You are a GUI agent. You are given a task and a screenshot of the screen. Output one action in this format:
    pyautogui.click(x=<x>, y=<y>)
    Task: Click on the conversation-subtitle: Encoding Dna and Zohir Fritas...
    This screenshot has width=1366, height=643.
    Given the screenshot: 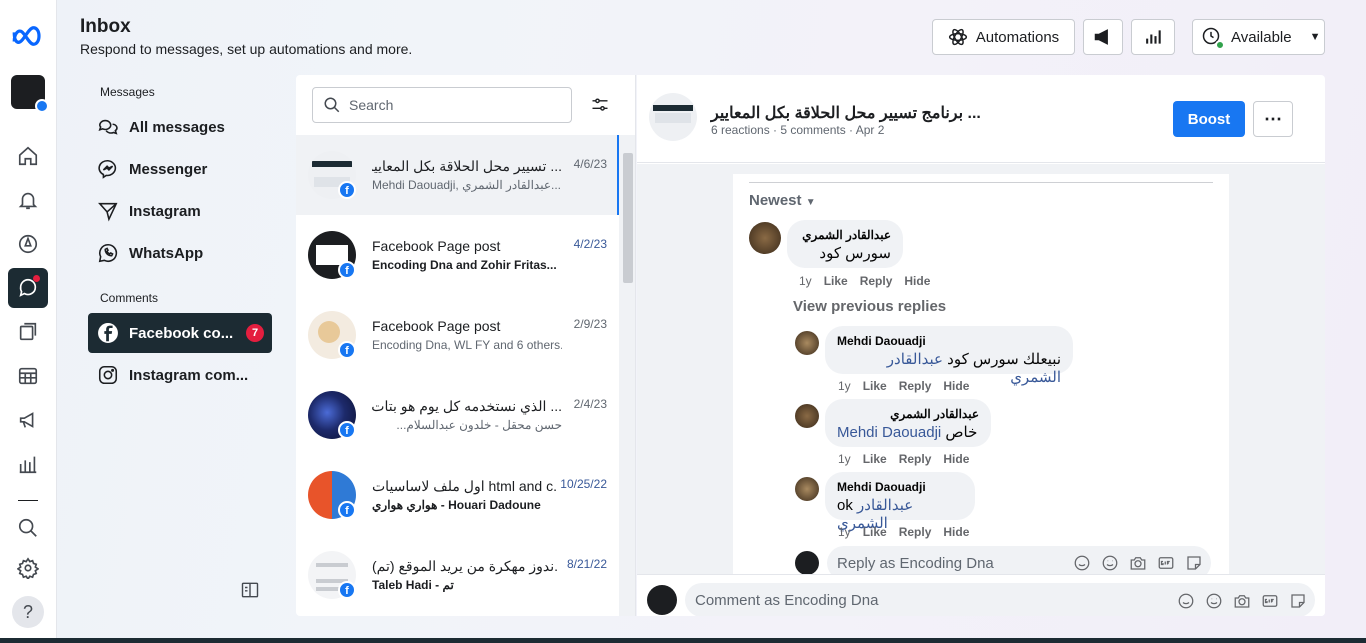 What is the action you would take?
    pyautogui.click(x=464, y=265)
    